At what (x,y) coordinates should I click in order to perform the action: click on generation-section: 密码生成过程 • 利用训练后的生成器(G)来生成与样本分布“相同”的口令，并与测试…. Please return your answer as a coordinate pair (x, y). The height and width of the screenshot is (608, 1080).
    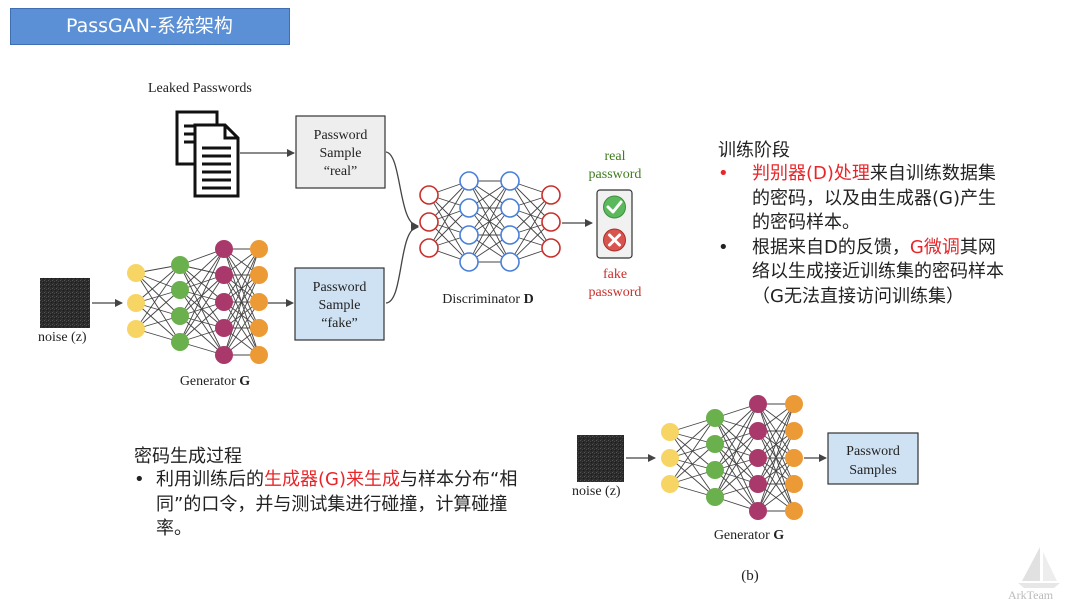
    Looking at the image, I should click on (334, 492).